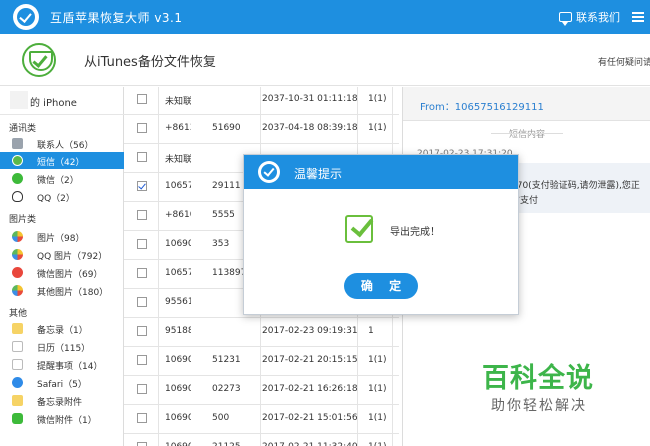 Image resolution: width=650 pixels, height=446 pixels. Describe the element at coordinates (72, 257) in the screenshot. I see `sidebar-item-label: QQ 图片（792）` at that location.